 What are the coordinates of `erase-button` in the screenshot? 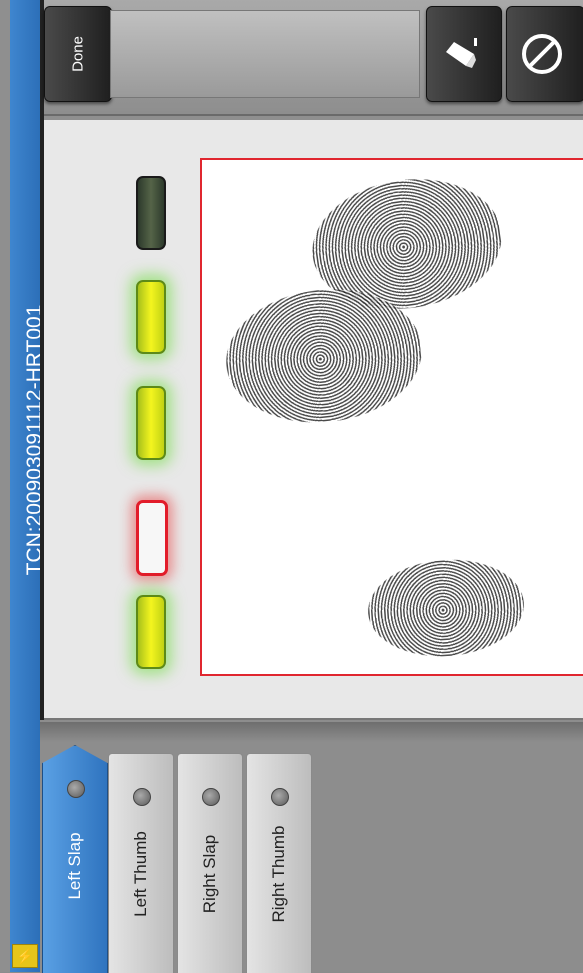 It's located at (464, 54).